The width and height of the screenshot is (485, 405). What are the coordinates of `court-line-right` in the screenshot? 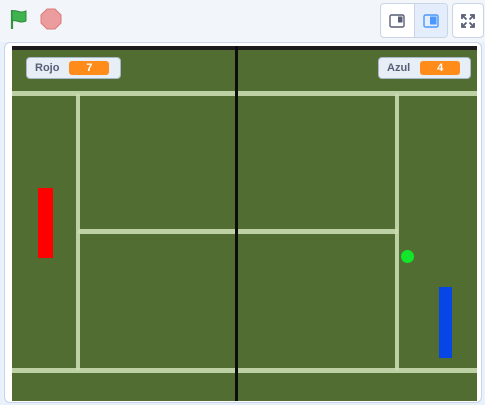 It's located at (397, 232).